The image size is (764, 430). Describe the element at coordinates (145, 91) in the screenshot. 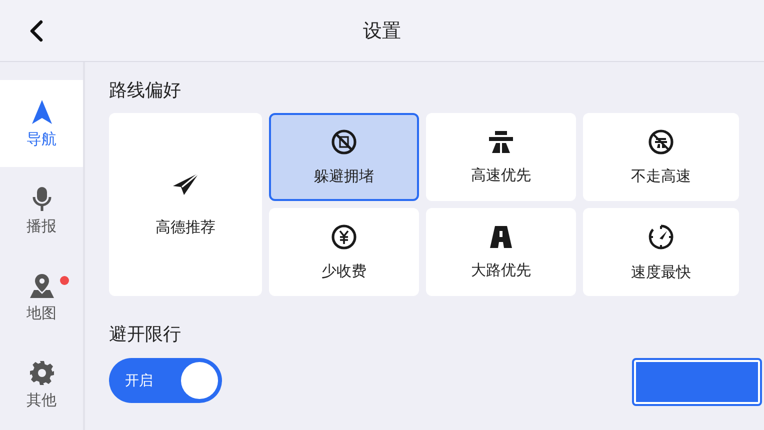

I see `section-title: 路线偏好` at that location.